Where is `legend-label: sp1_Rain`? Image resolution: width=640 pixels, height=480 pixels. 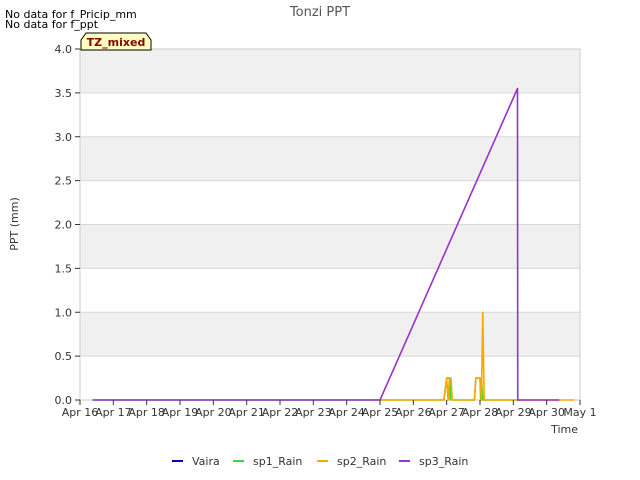
legend-label: sp1_Rain is located at coordinates (277, 461).